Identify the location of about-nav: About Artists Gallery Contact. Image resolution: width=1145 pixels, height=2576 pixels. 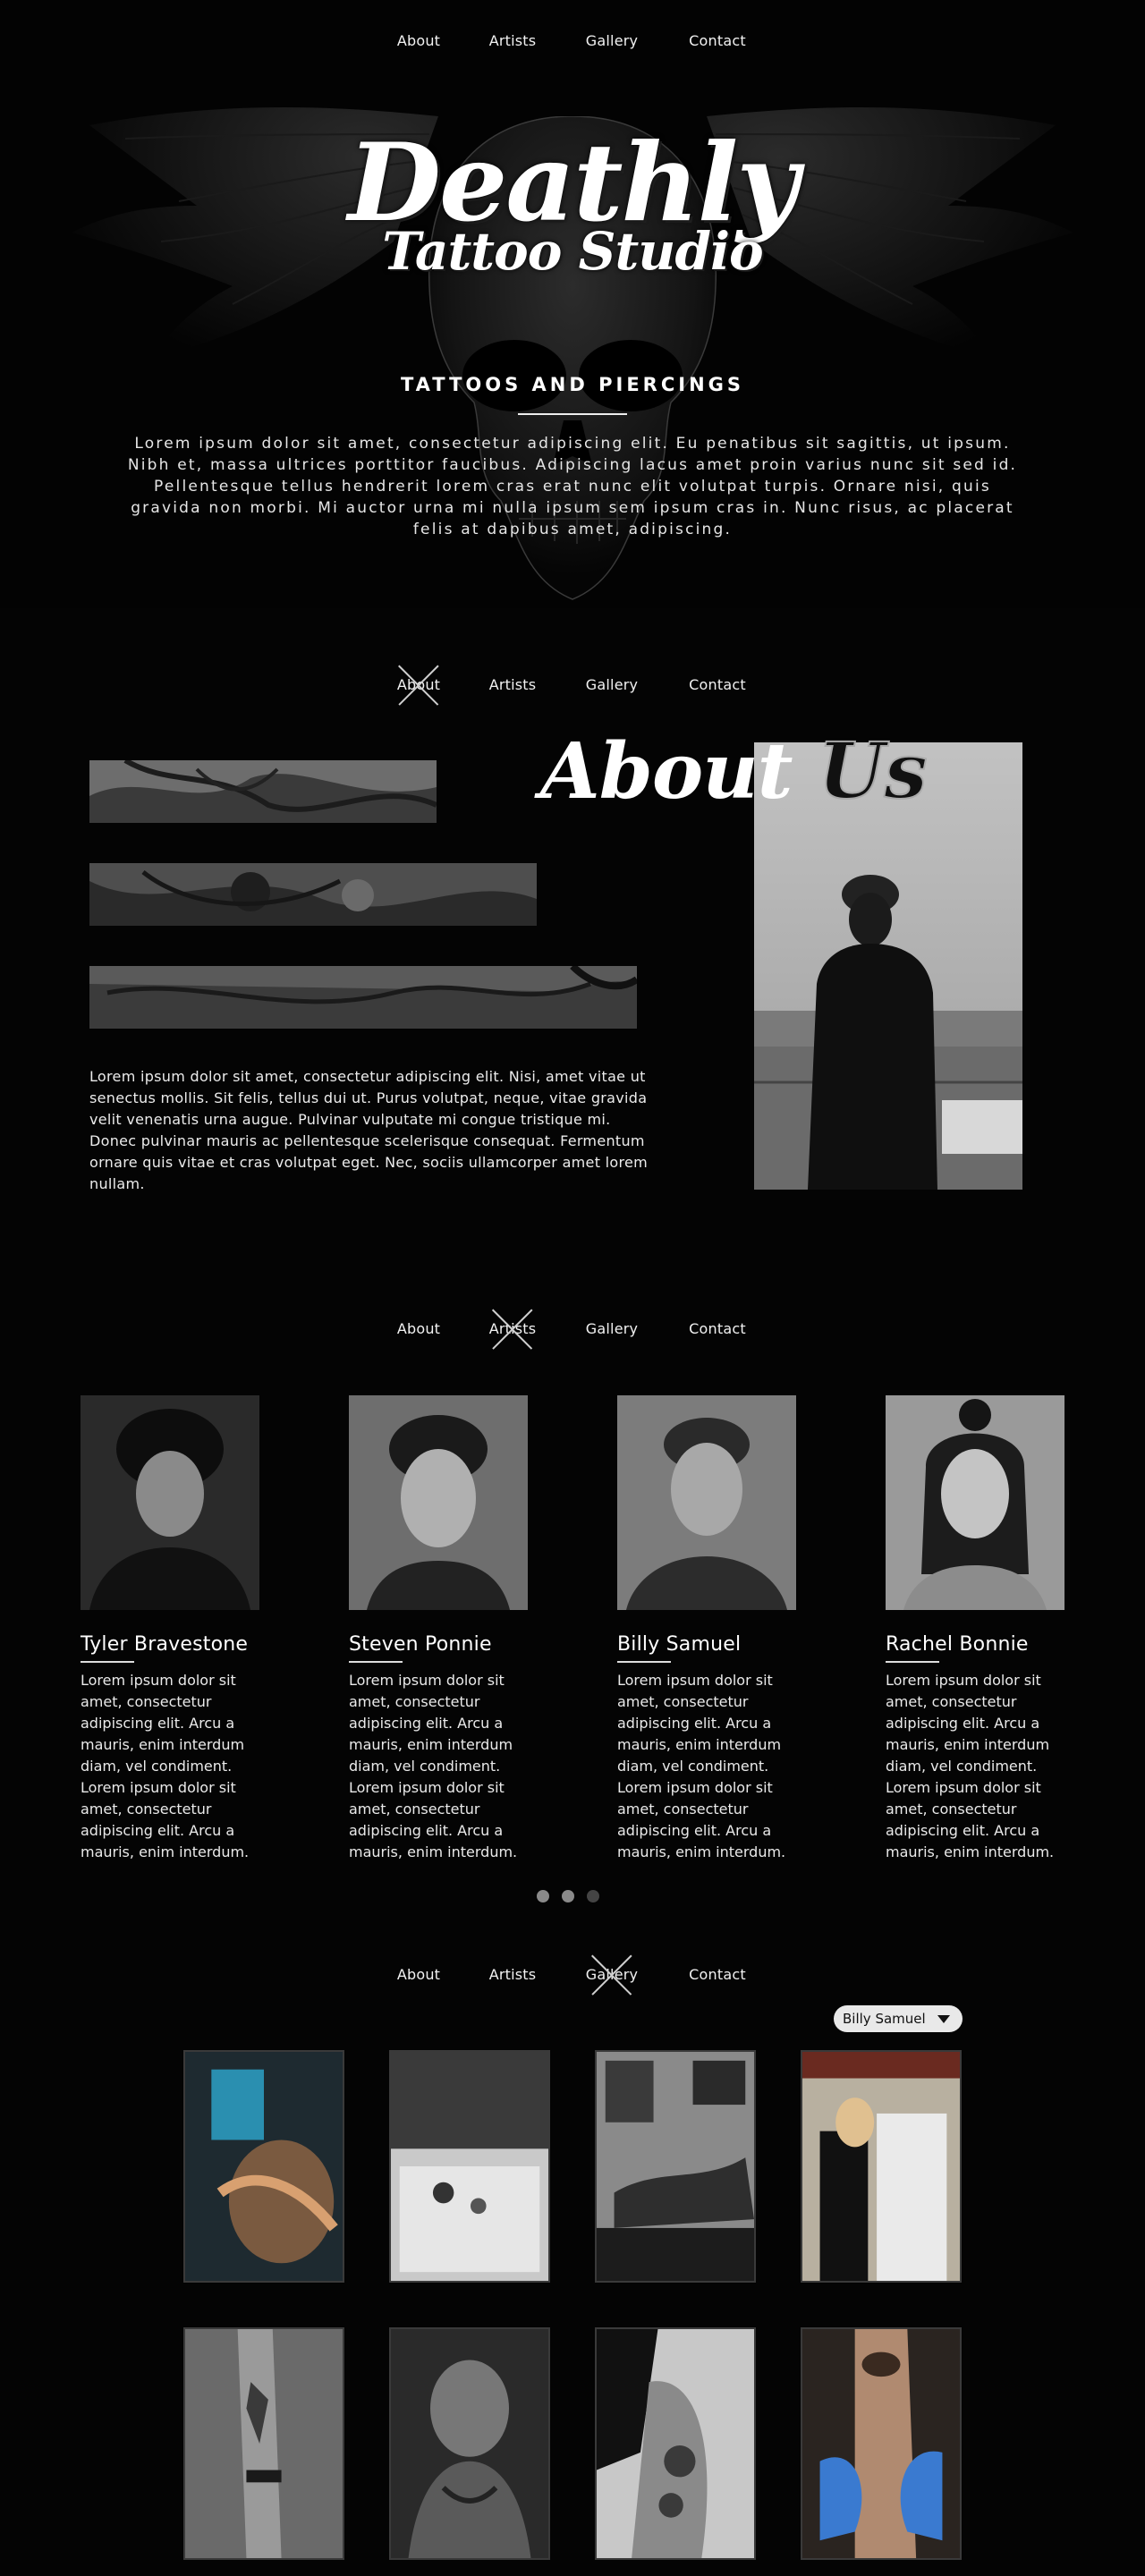
(572, 689).